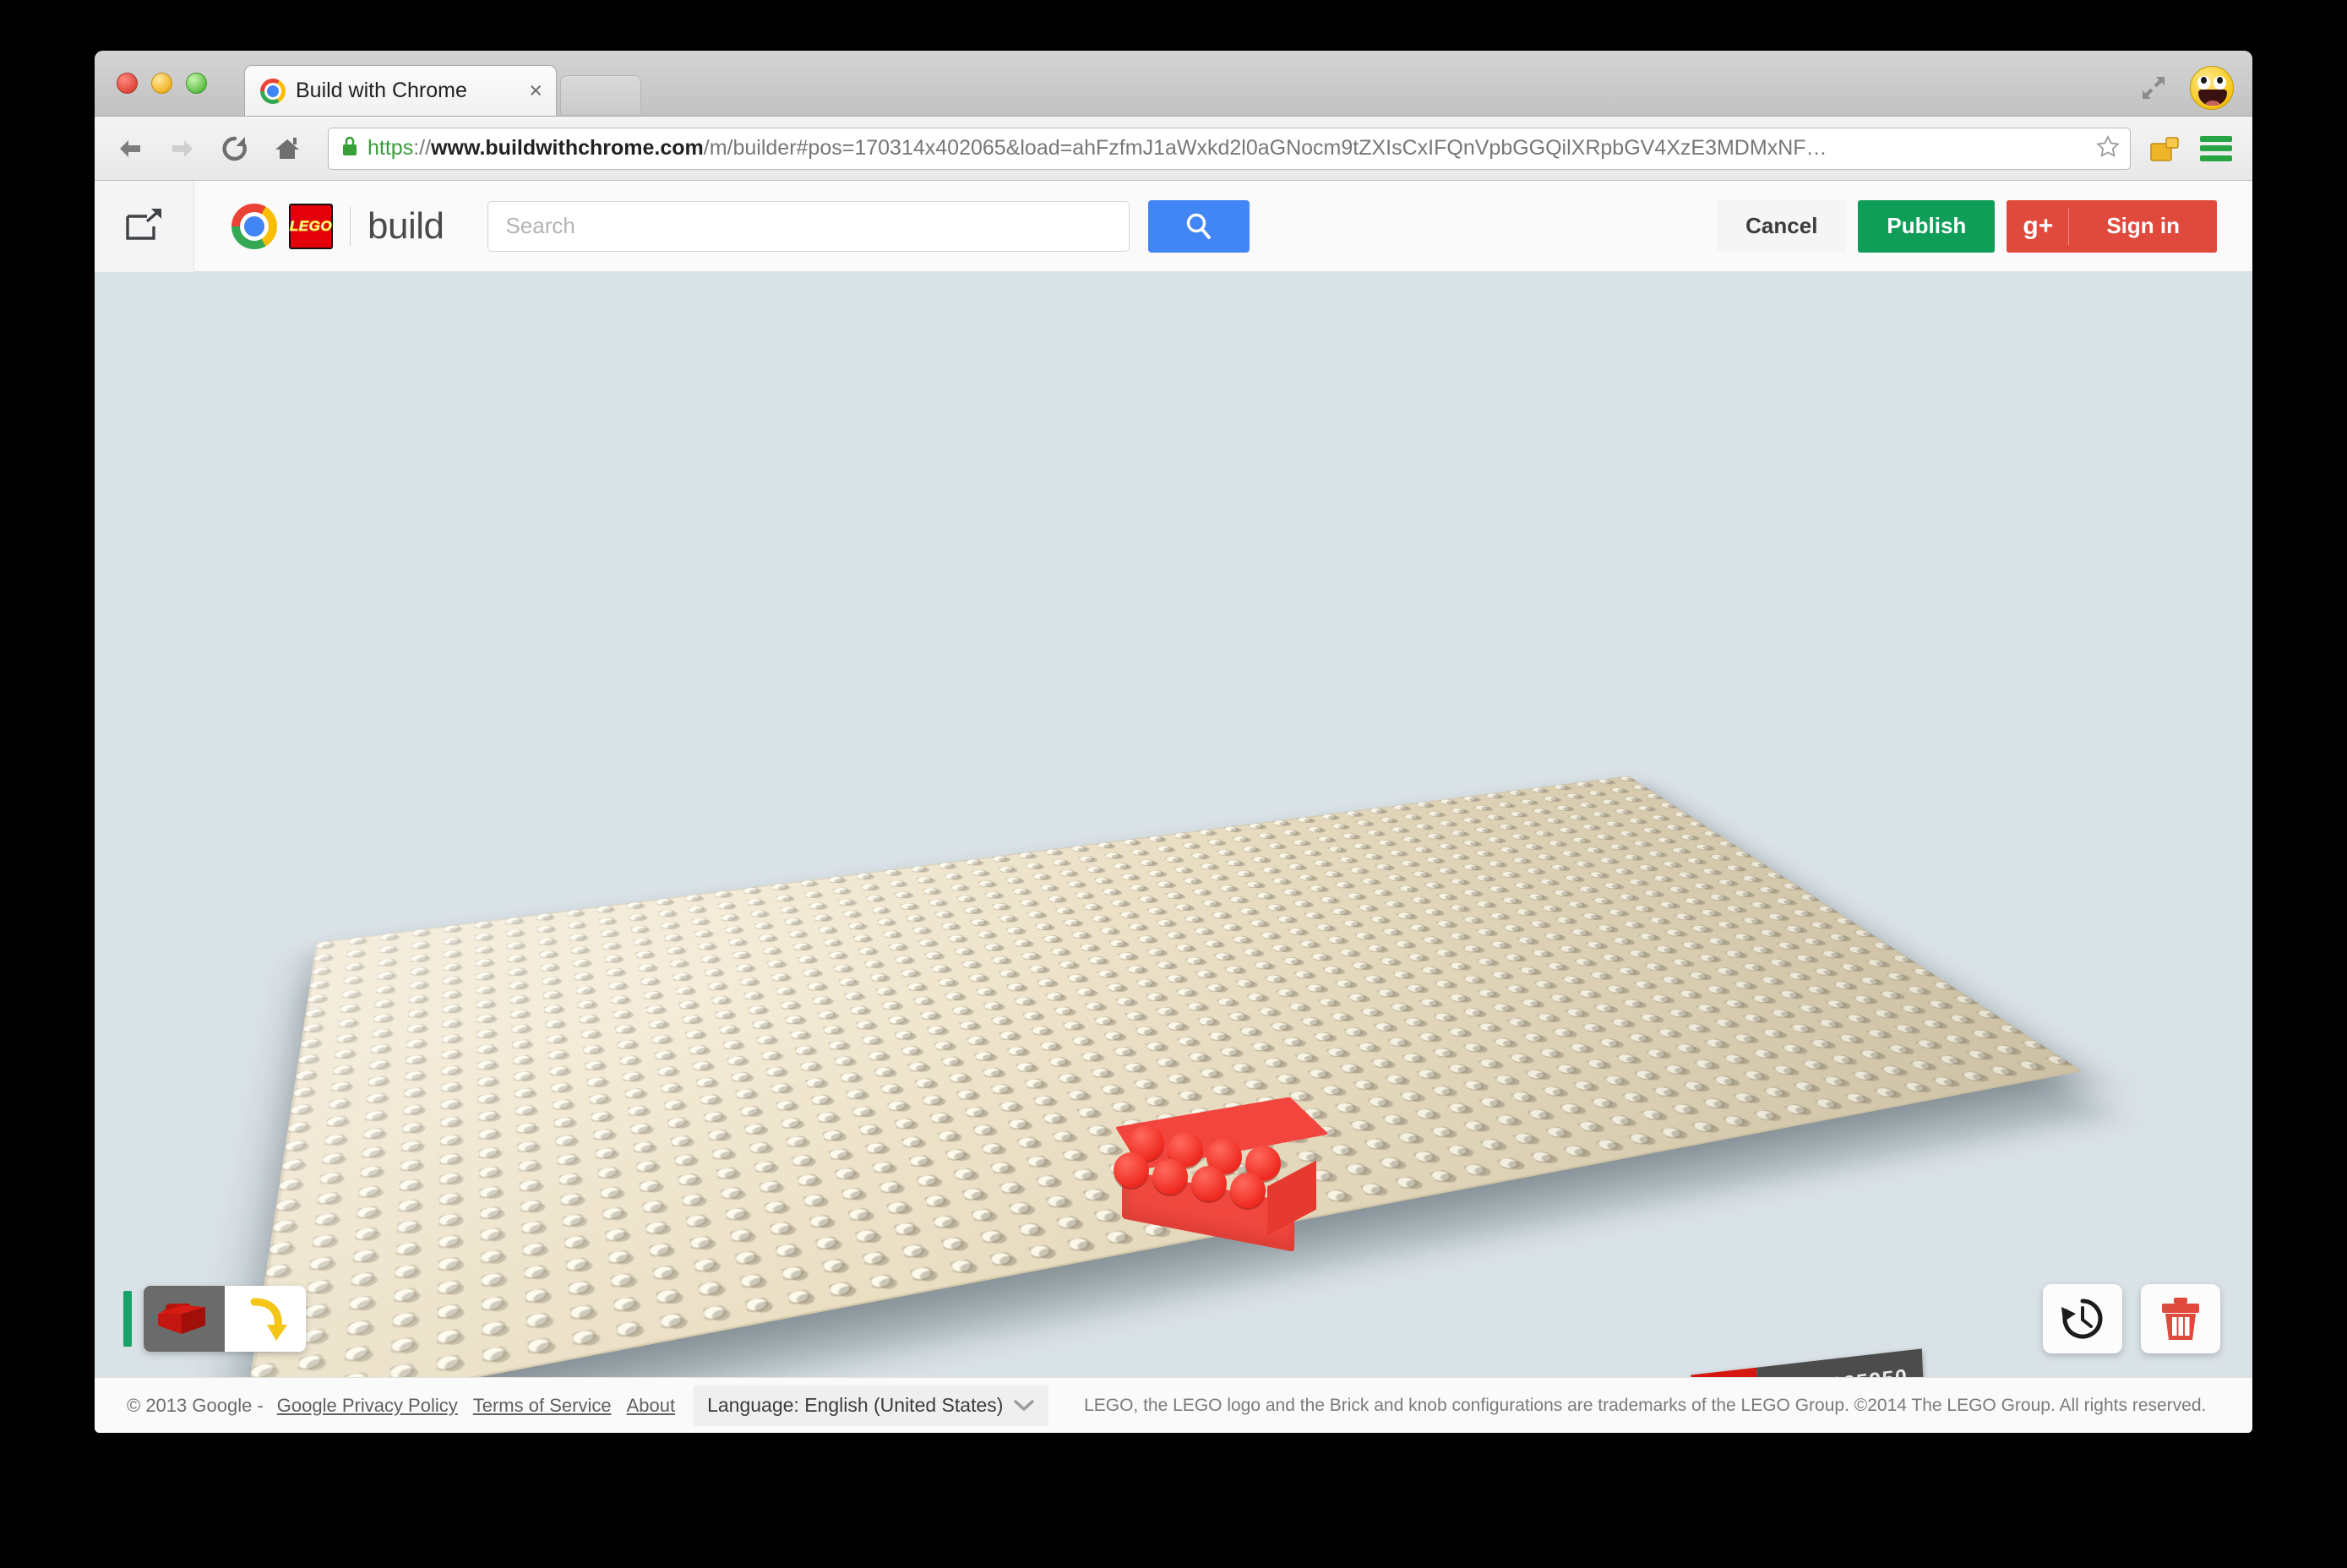 This screenshot has height=1568, width=2347. I want to click on google-plus-icon: g+, so click(2038, 226).